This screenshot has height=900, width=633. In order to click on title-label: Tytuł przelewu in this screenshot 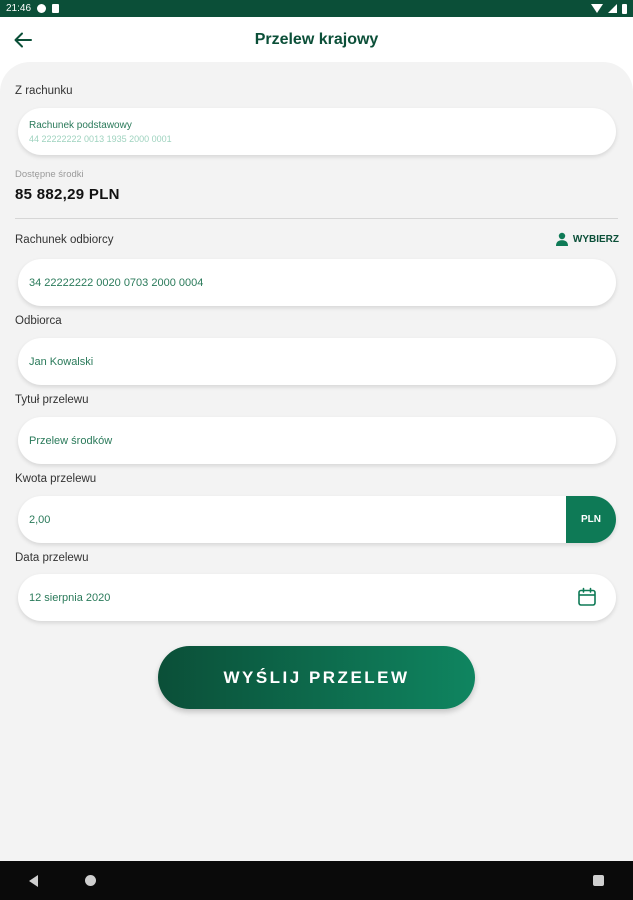, I will do `click(52, 400)`.